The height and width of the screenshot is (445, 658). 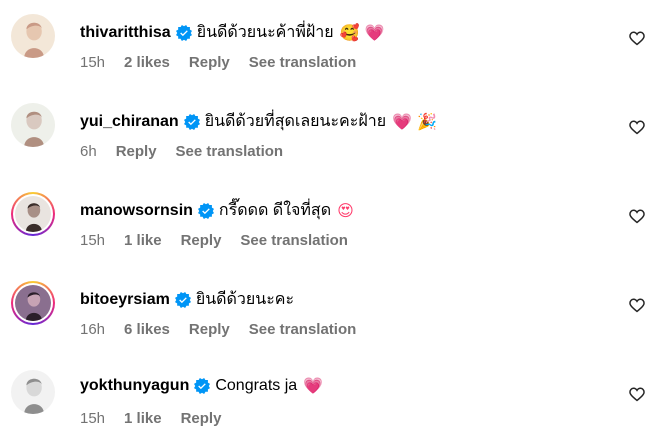 I want to click on comment-header: thivaritthisa ยินดีด้วยนะค้าพี่ฝ้าย 🥰 💗, so click(x=232, y=32).